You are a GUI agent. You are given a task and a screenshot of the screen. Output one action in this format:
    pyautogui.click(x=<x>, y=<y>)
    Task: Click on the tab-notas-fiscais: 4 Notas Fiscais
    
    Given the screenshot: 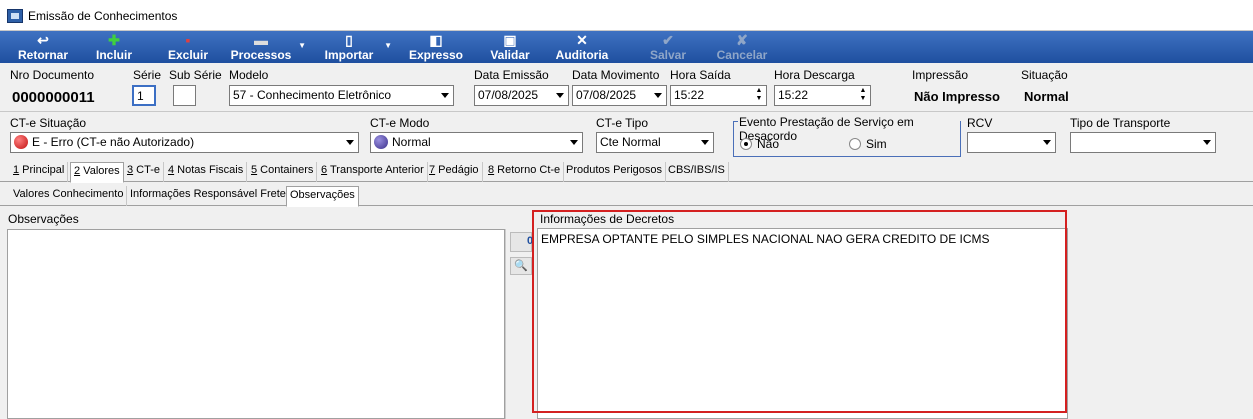 What is the action you would take?
    pyautogui.click(x=206, y=172)
    